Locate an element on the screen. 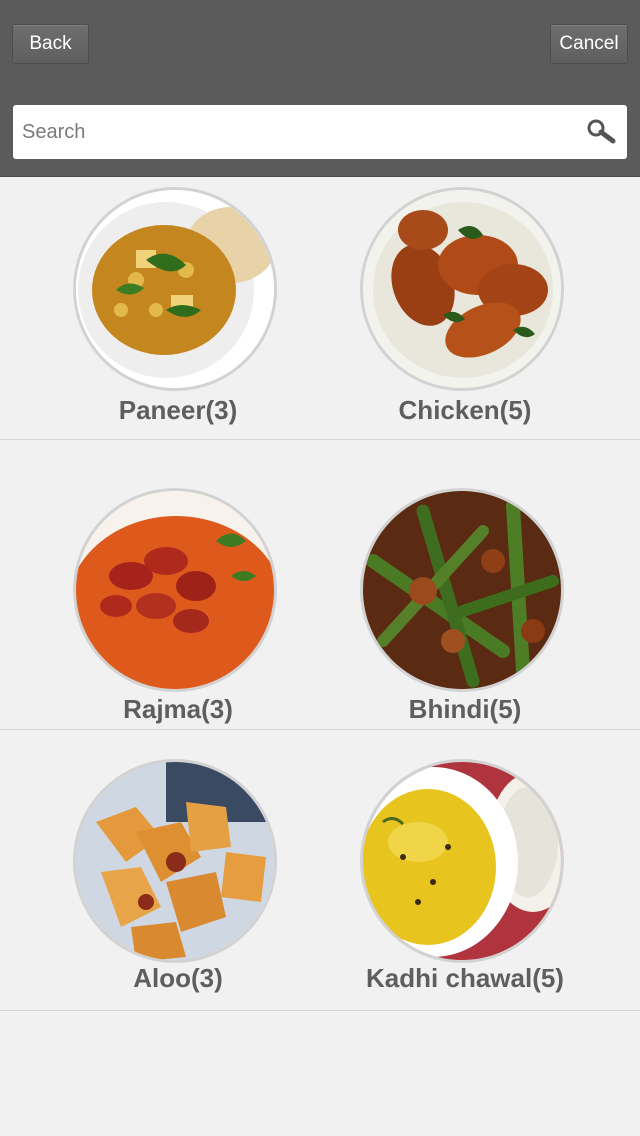 This screenshot has width=640, height=1136. category-label: Chicken(5) is located at coordinates (465, 410).